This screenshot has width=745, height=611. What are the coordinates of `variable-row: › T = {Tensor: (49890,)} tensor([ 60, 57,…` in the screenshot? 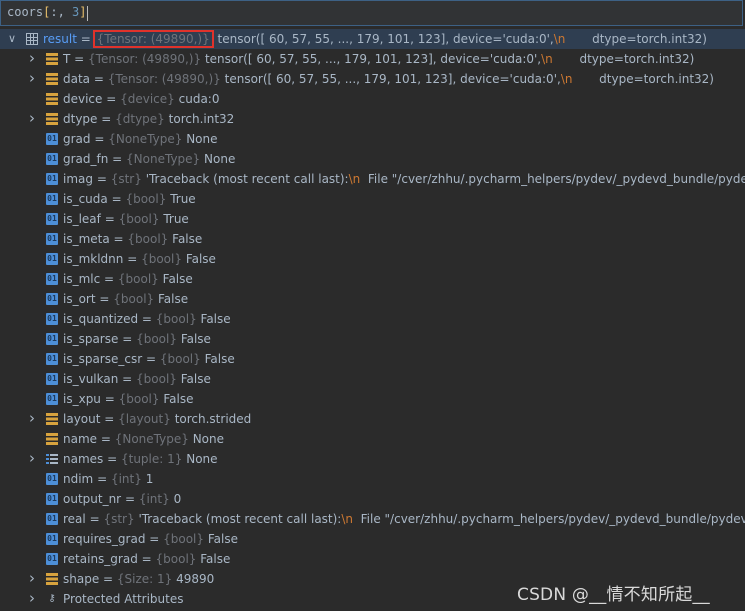 It's located at (372, 59).